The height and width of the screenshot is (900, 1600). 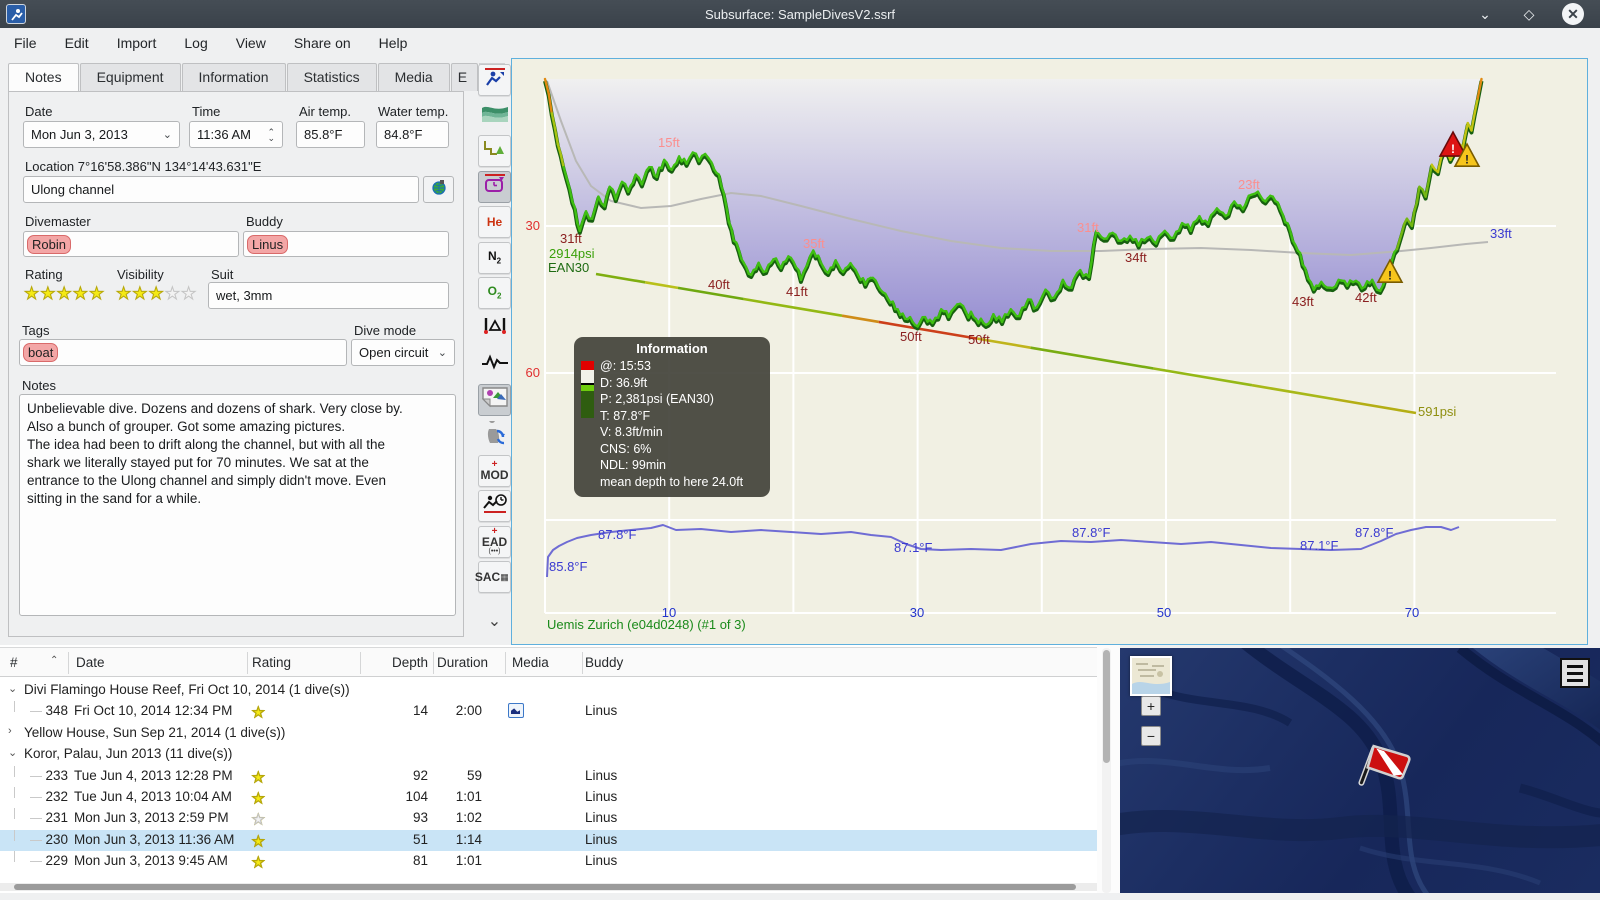 I want to click on divemode-select: Open circuit ⌄, so click(x=403, y=352).